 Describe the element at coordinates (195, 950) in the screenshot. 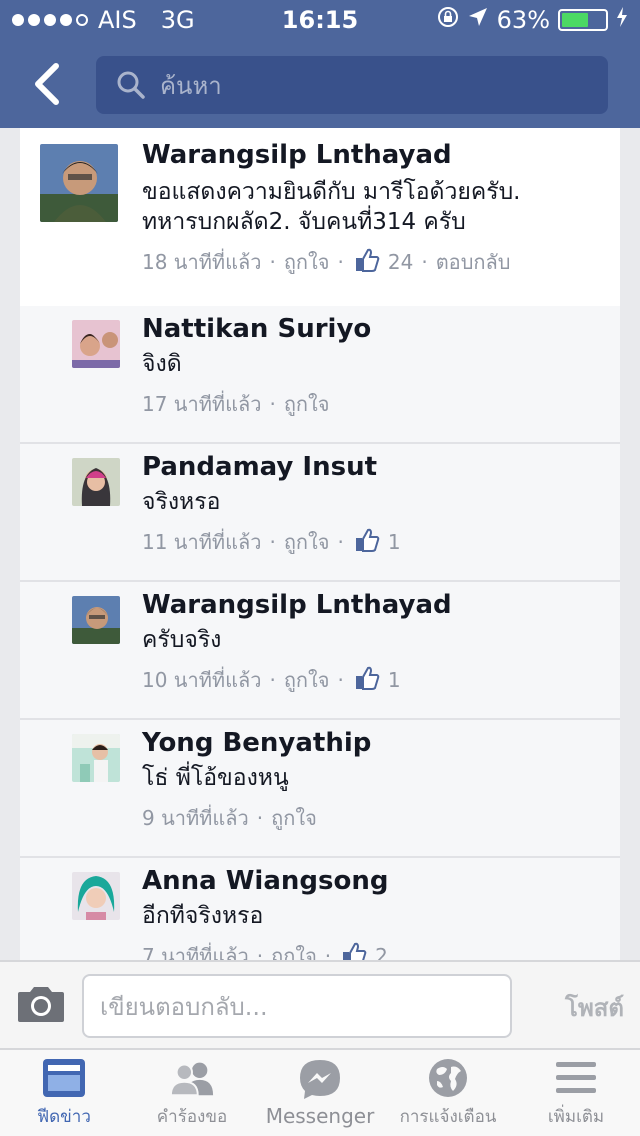

I see `reply-time: 7 นาทีที่แล้ว` at that location.